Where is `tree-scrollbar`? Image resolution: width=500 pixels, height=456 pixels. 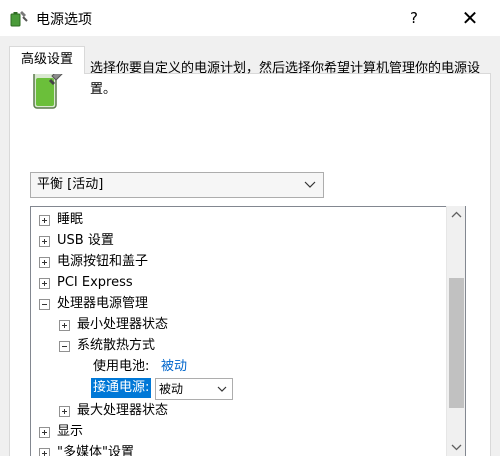 tree-scrollbar is located at coordinates (455, 331).